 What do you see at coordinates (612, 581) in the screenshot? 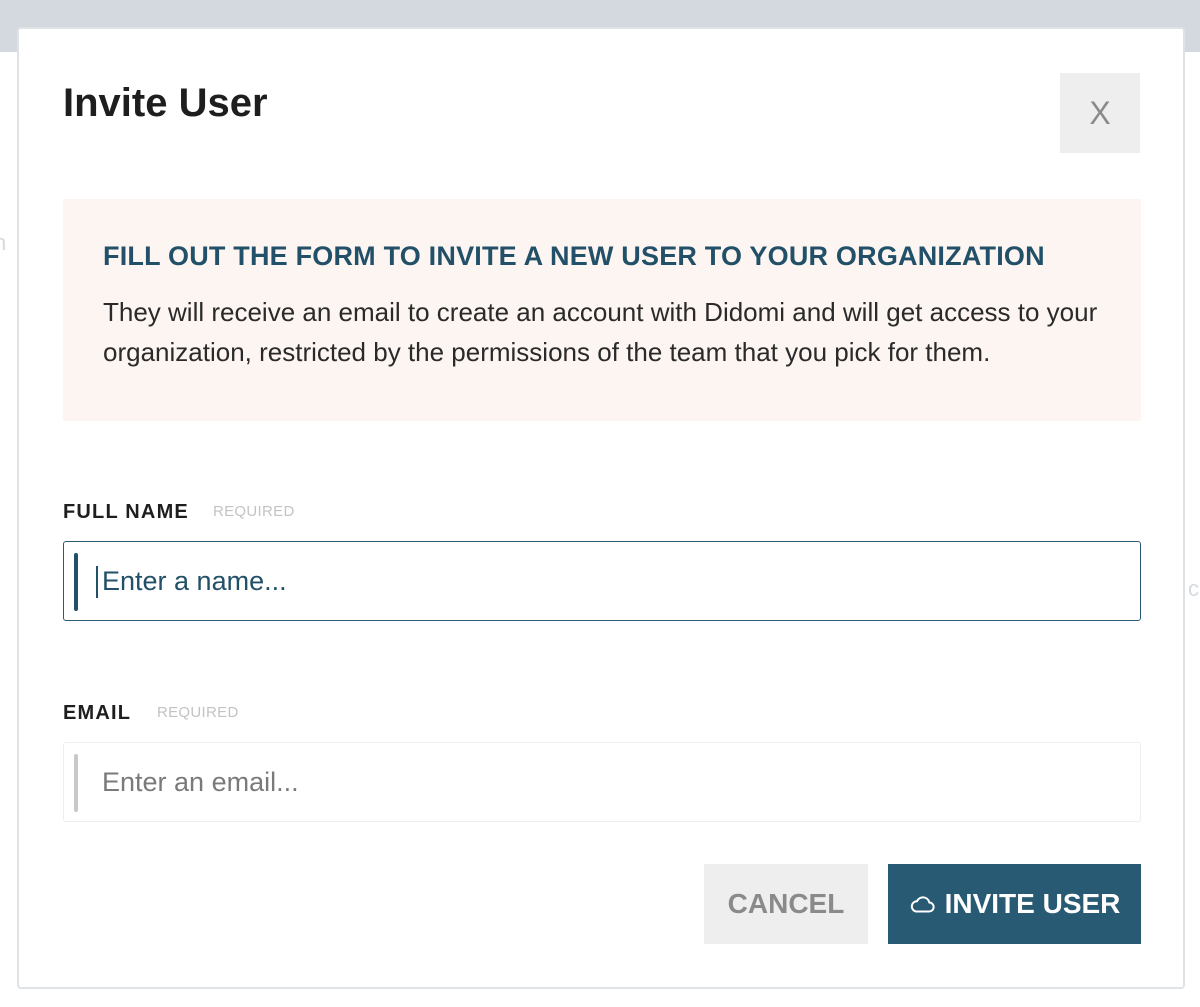
I see `full-name-input` at bounding box center [612, 581].